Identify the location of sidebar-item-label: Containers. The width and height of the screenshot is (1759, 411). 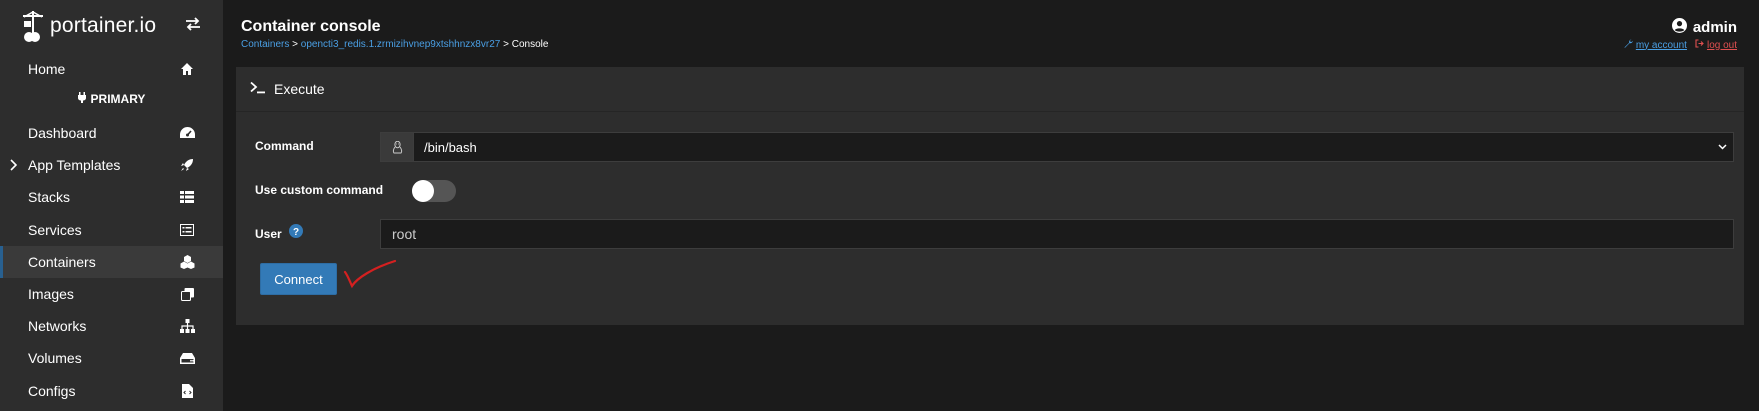
(62, 262).